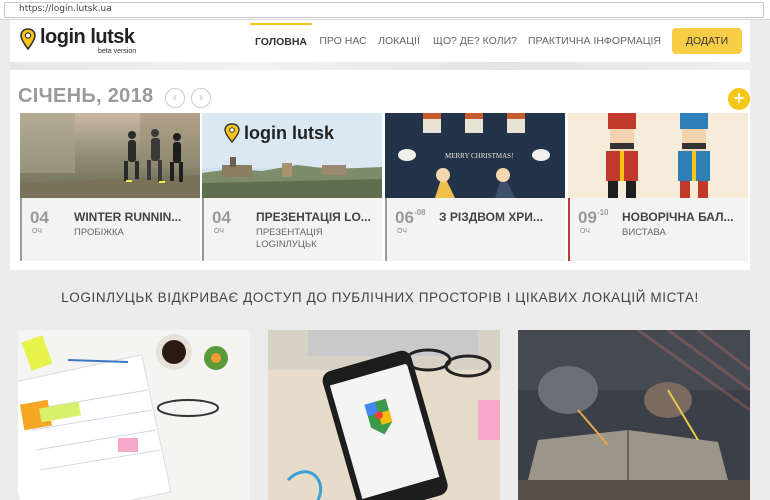 The width and height of the screenshot is (770, 500). Describe the element at coordinates (475, 41) in the screenshot. I see `nav-what-where-when: ЩО? ДЕ? КОЛИ?` at that location.